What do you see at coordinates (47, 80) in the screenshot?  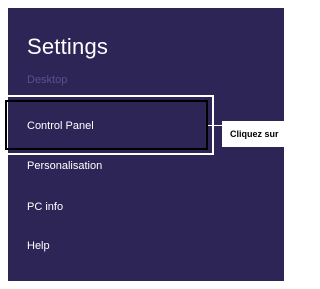 I see `section-subtitle-desktop: Desktop` at bounding box center [47, 80].